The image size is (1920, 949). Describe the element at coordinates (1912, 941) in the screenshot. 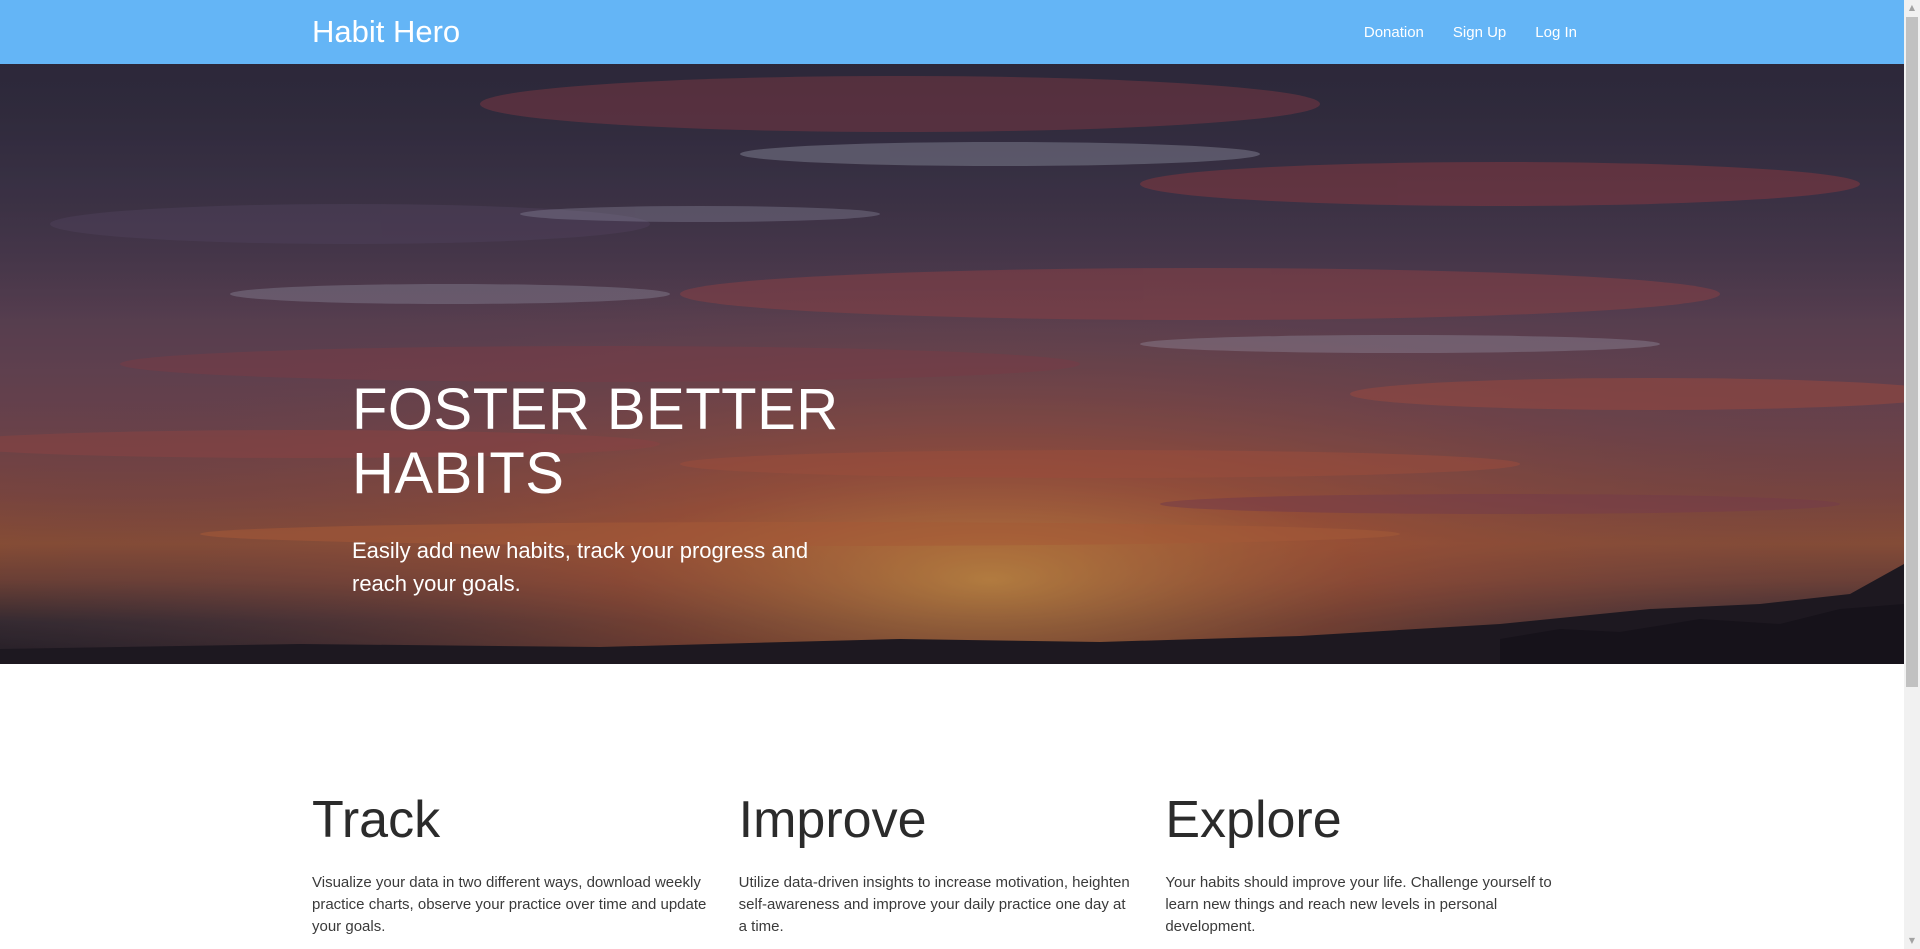

I see `triangle-down-icon: ▼` at that location.